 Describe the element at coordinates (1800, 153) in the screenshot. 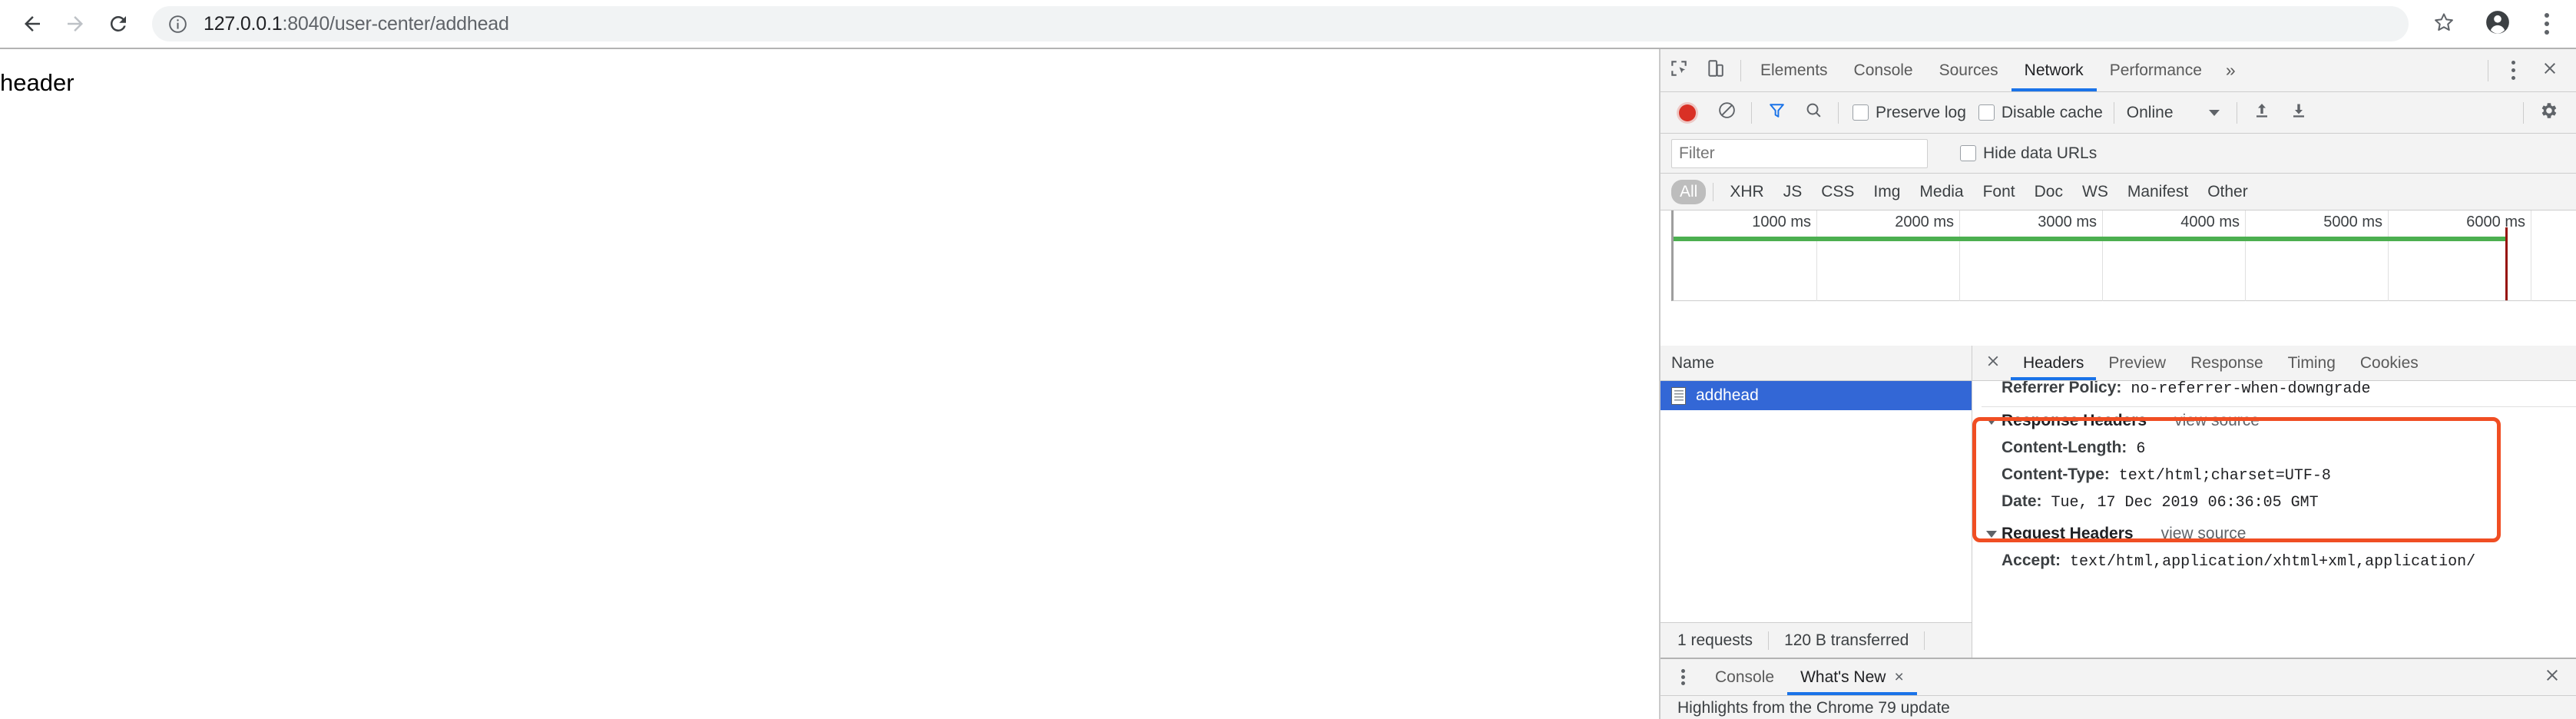

I see `filter-input` at that location.